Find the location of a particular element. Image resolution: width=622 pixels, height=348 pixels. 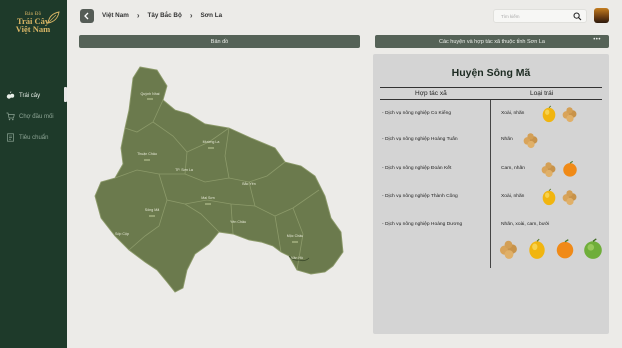

sidebar-item-standards: Tiêu chuẩn is located at coordinates (33, 137).